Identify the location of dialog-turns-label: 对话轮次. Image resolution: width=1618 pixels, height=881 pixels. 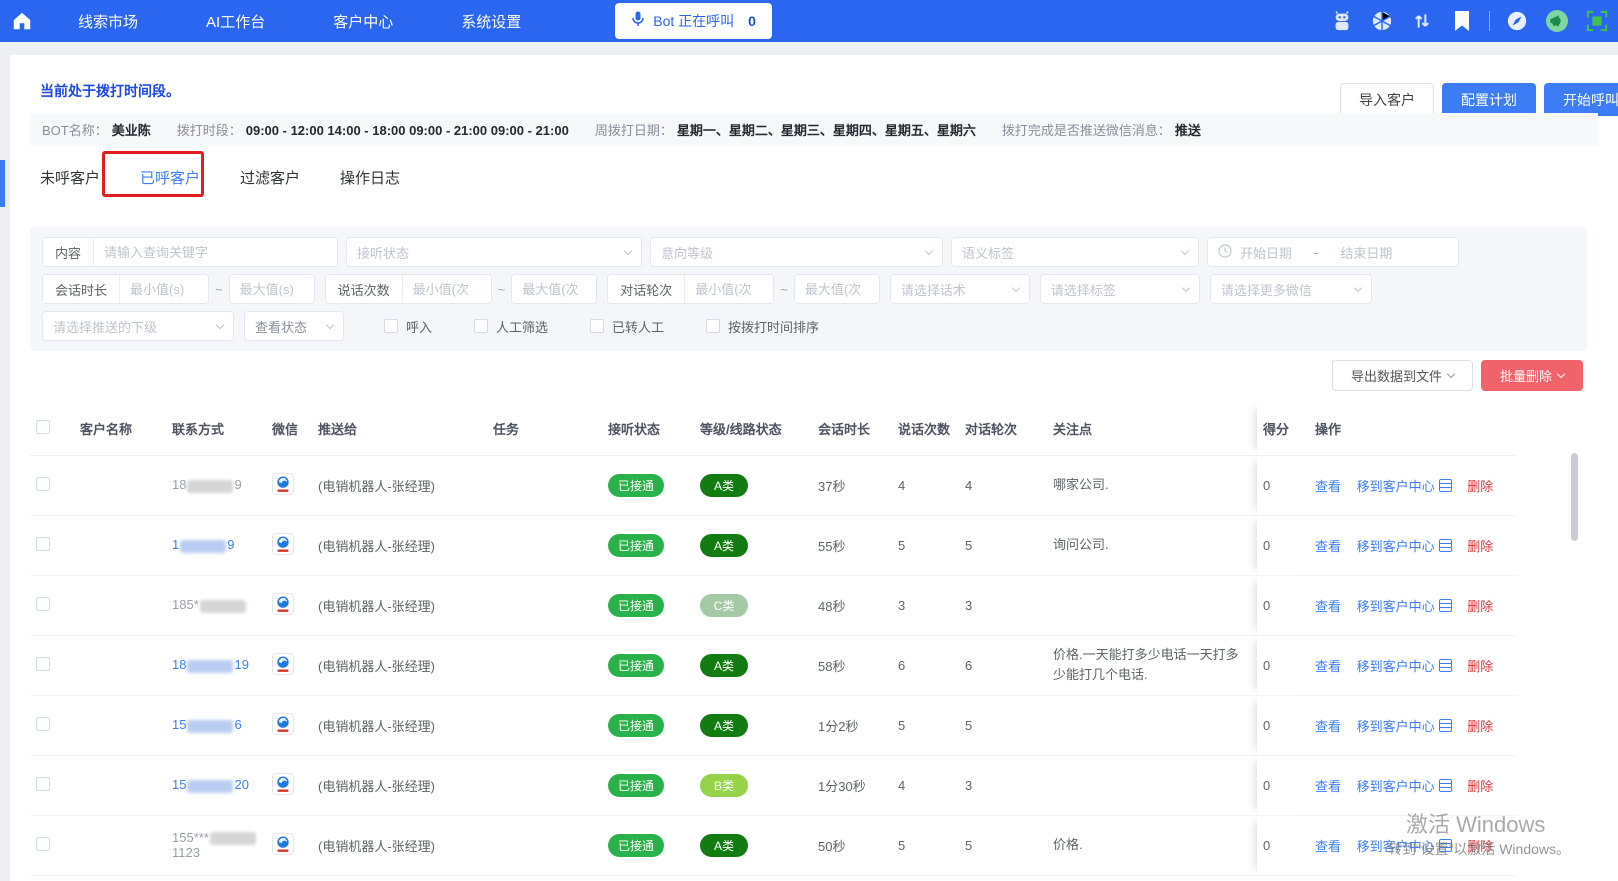
(647, 289).